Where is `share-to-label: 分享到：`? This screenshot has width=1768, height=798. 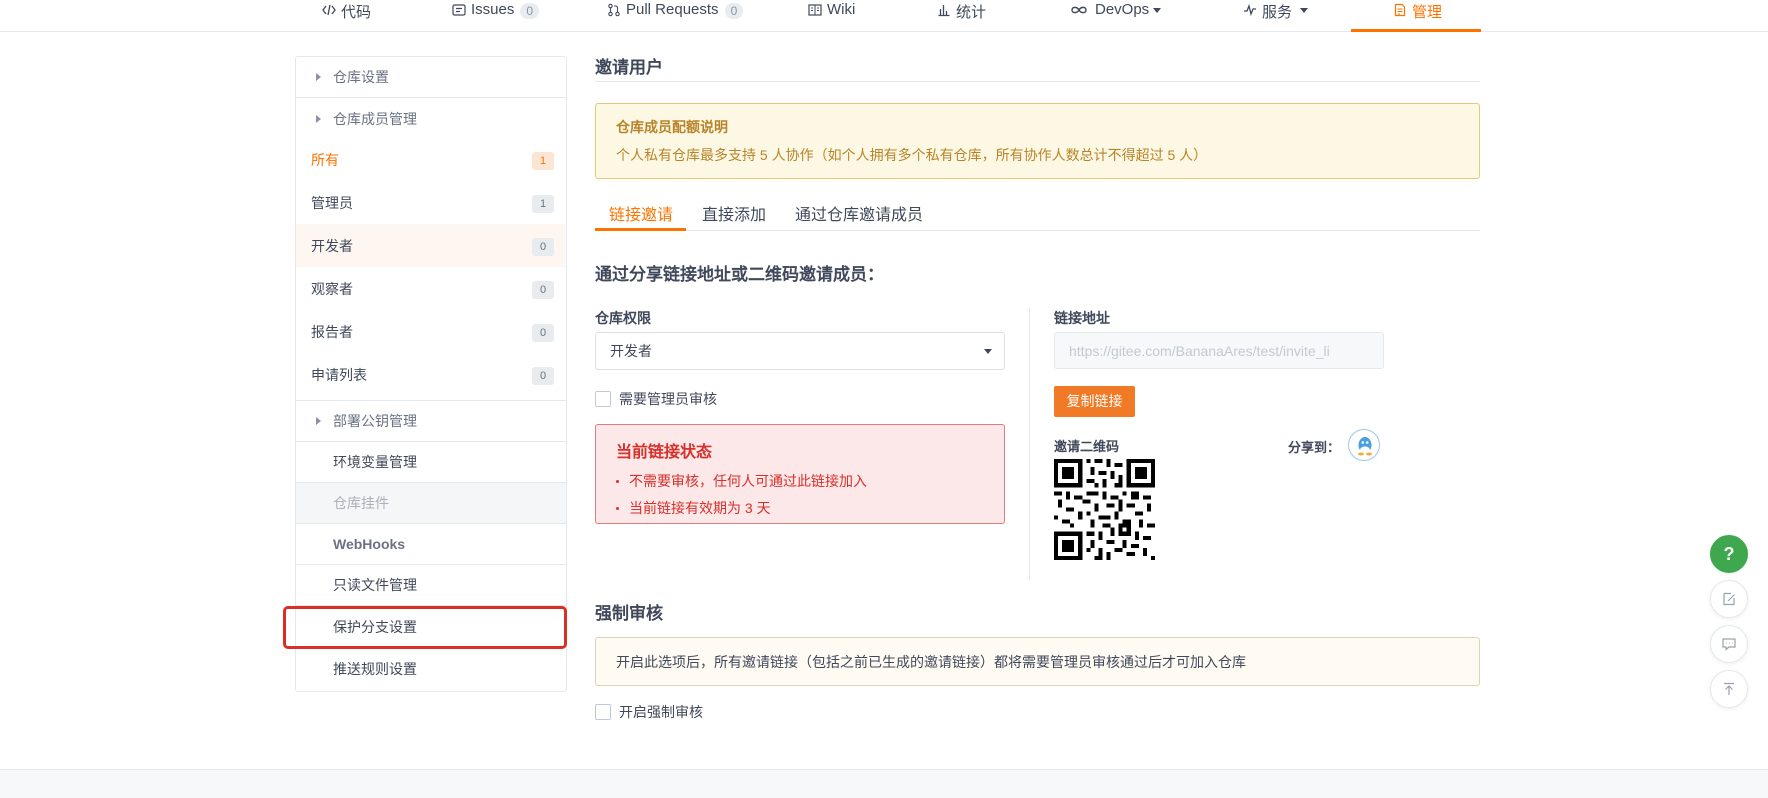
share-to-label: 分享到： is located at coordinates (1314, 447).